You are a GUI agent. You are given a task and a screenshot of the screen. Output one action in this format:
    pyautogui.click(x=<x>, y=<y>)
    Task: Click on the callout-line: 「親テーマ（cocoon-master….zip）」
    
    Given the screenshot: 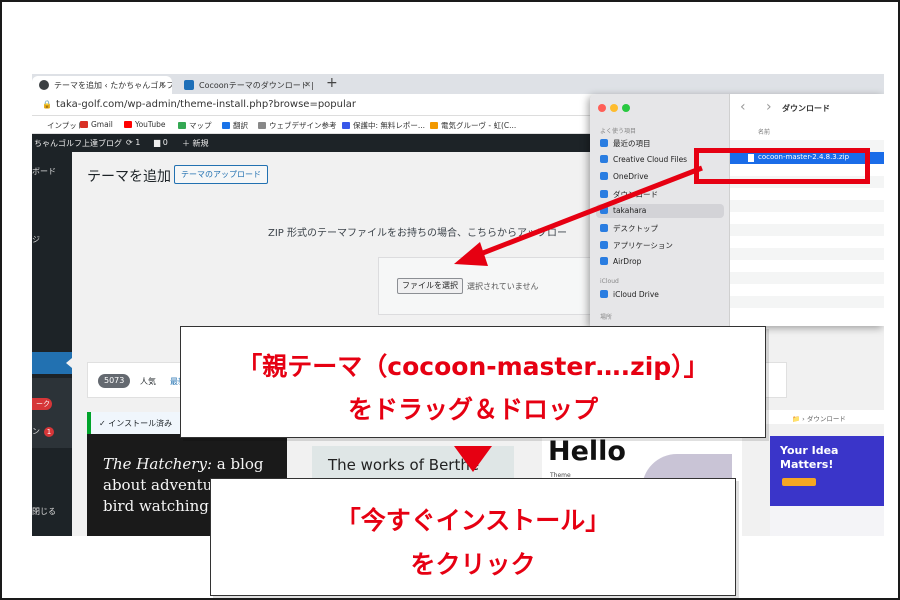 What is the action you would take?
    pyautogui.click(x=473, y=366)
    